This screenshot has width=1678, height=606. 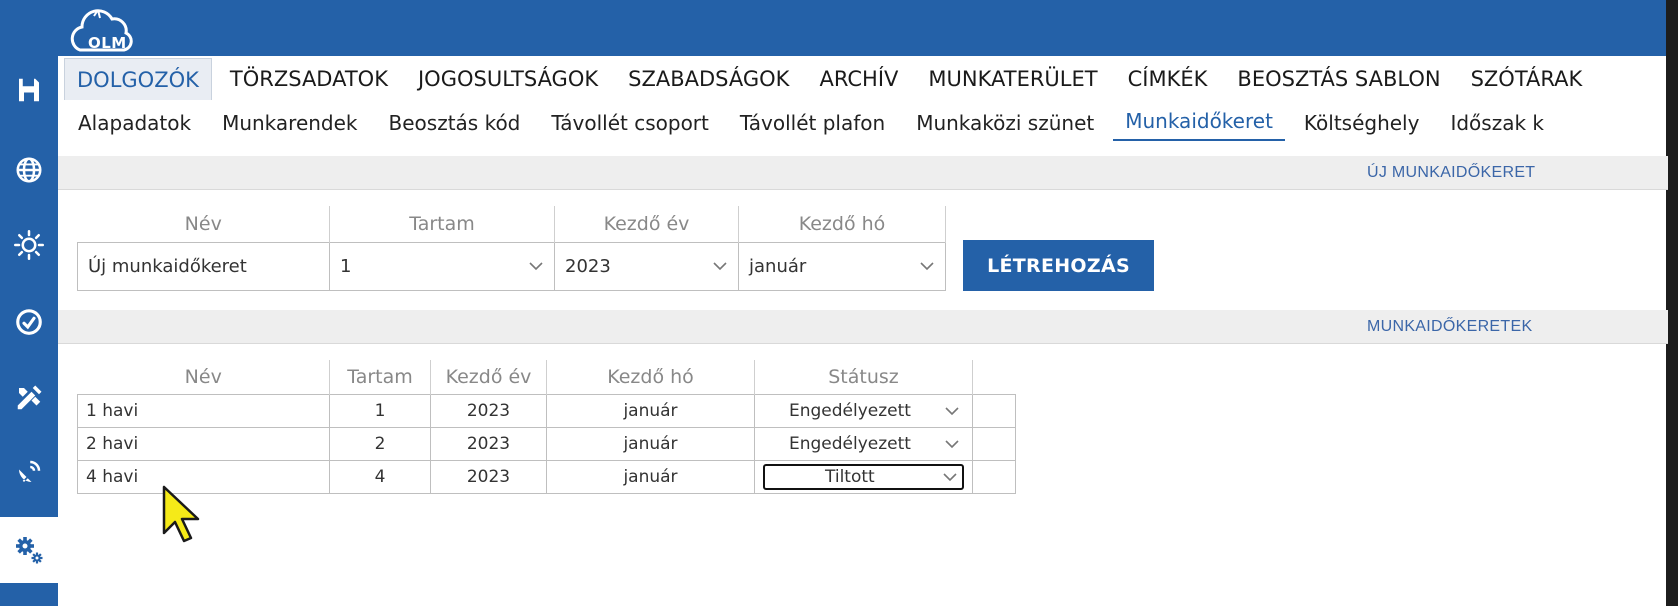 What do you see at coordinates (1362, 123) in the screenshot?
I see `subtab-koltseghely: Költséghely` at bounding box center [1362, 123].